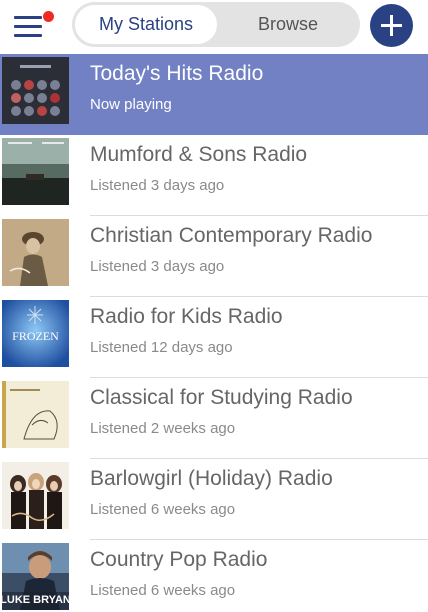 The image size is (428, 612). I want to click on notification-dot, so click(48, 16).